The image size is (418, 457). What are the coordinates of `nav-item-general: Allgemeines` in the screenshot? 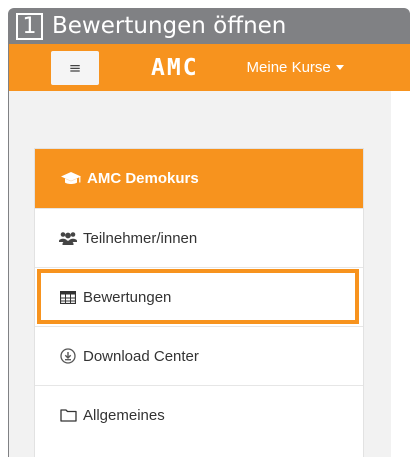 It's located at (199, 414).